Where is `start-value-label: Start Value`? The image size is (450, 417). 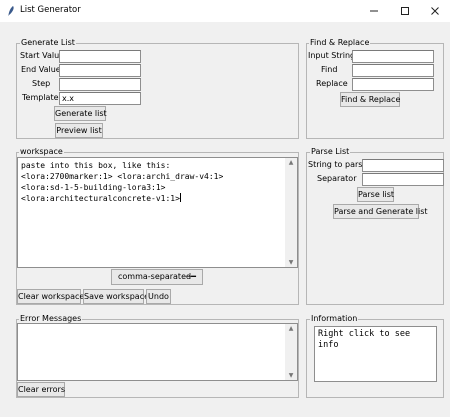 start-value-label: Start Value is located at coordinates (42, 55).